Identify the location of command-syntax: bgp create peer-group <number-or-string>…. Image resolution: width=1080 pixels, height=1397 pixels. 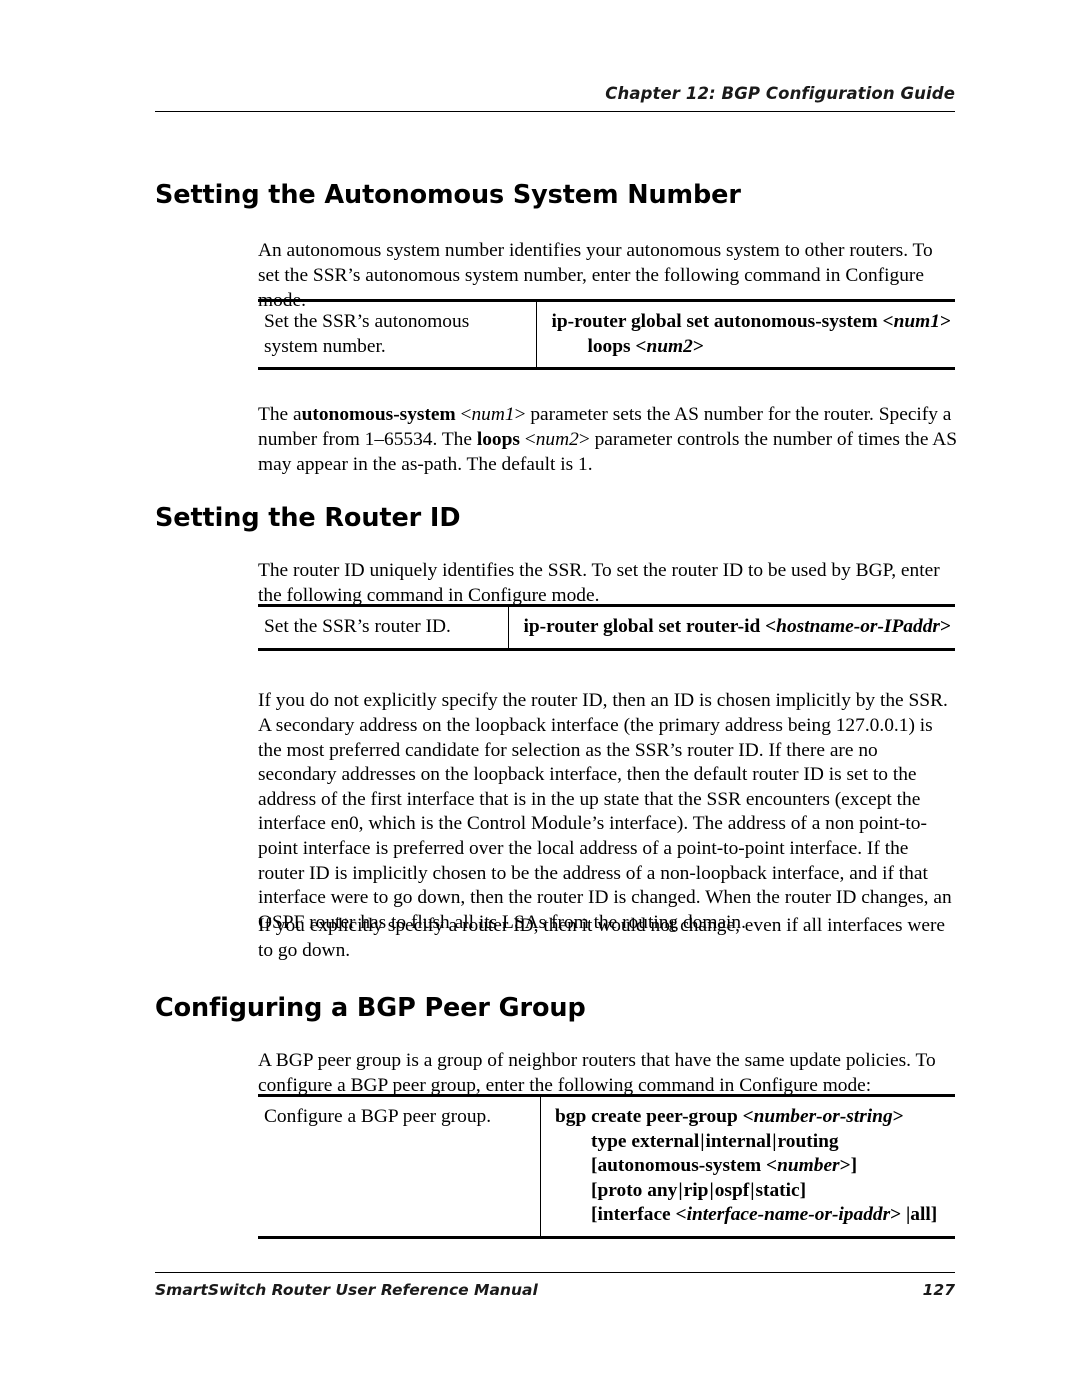
(747, 1166).